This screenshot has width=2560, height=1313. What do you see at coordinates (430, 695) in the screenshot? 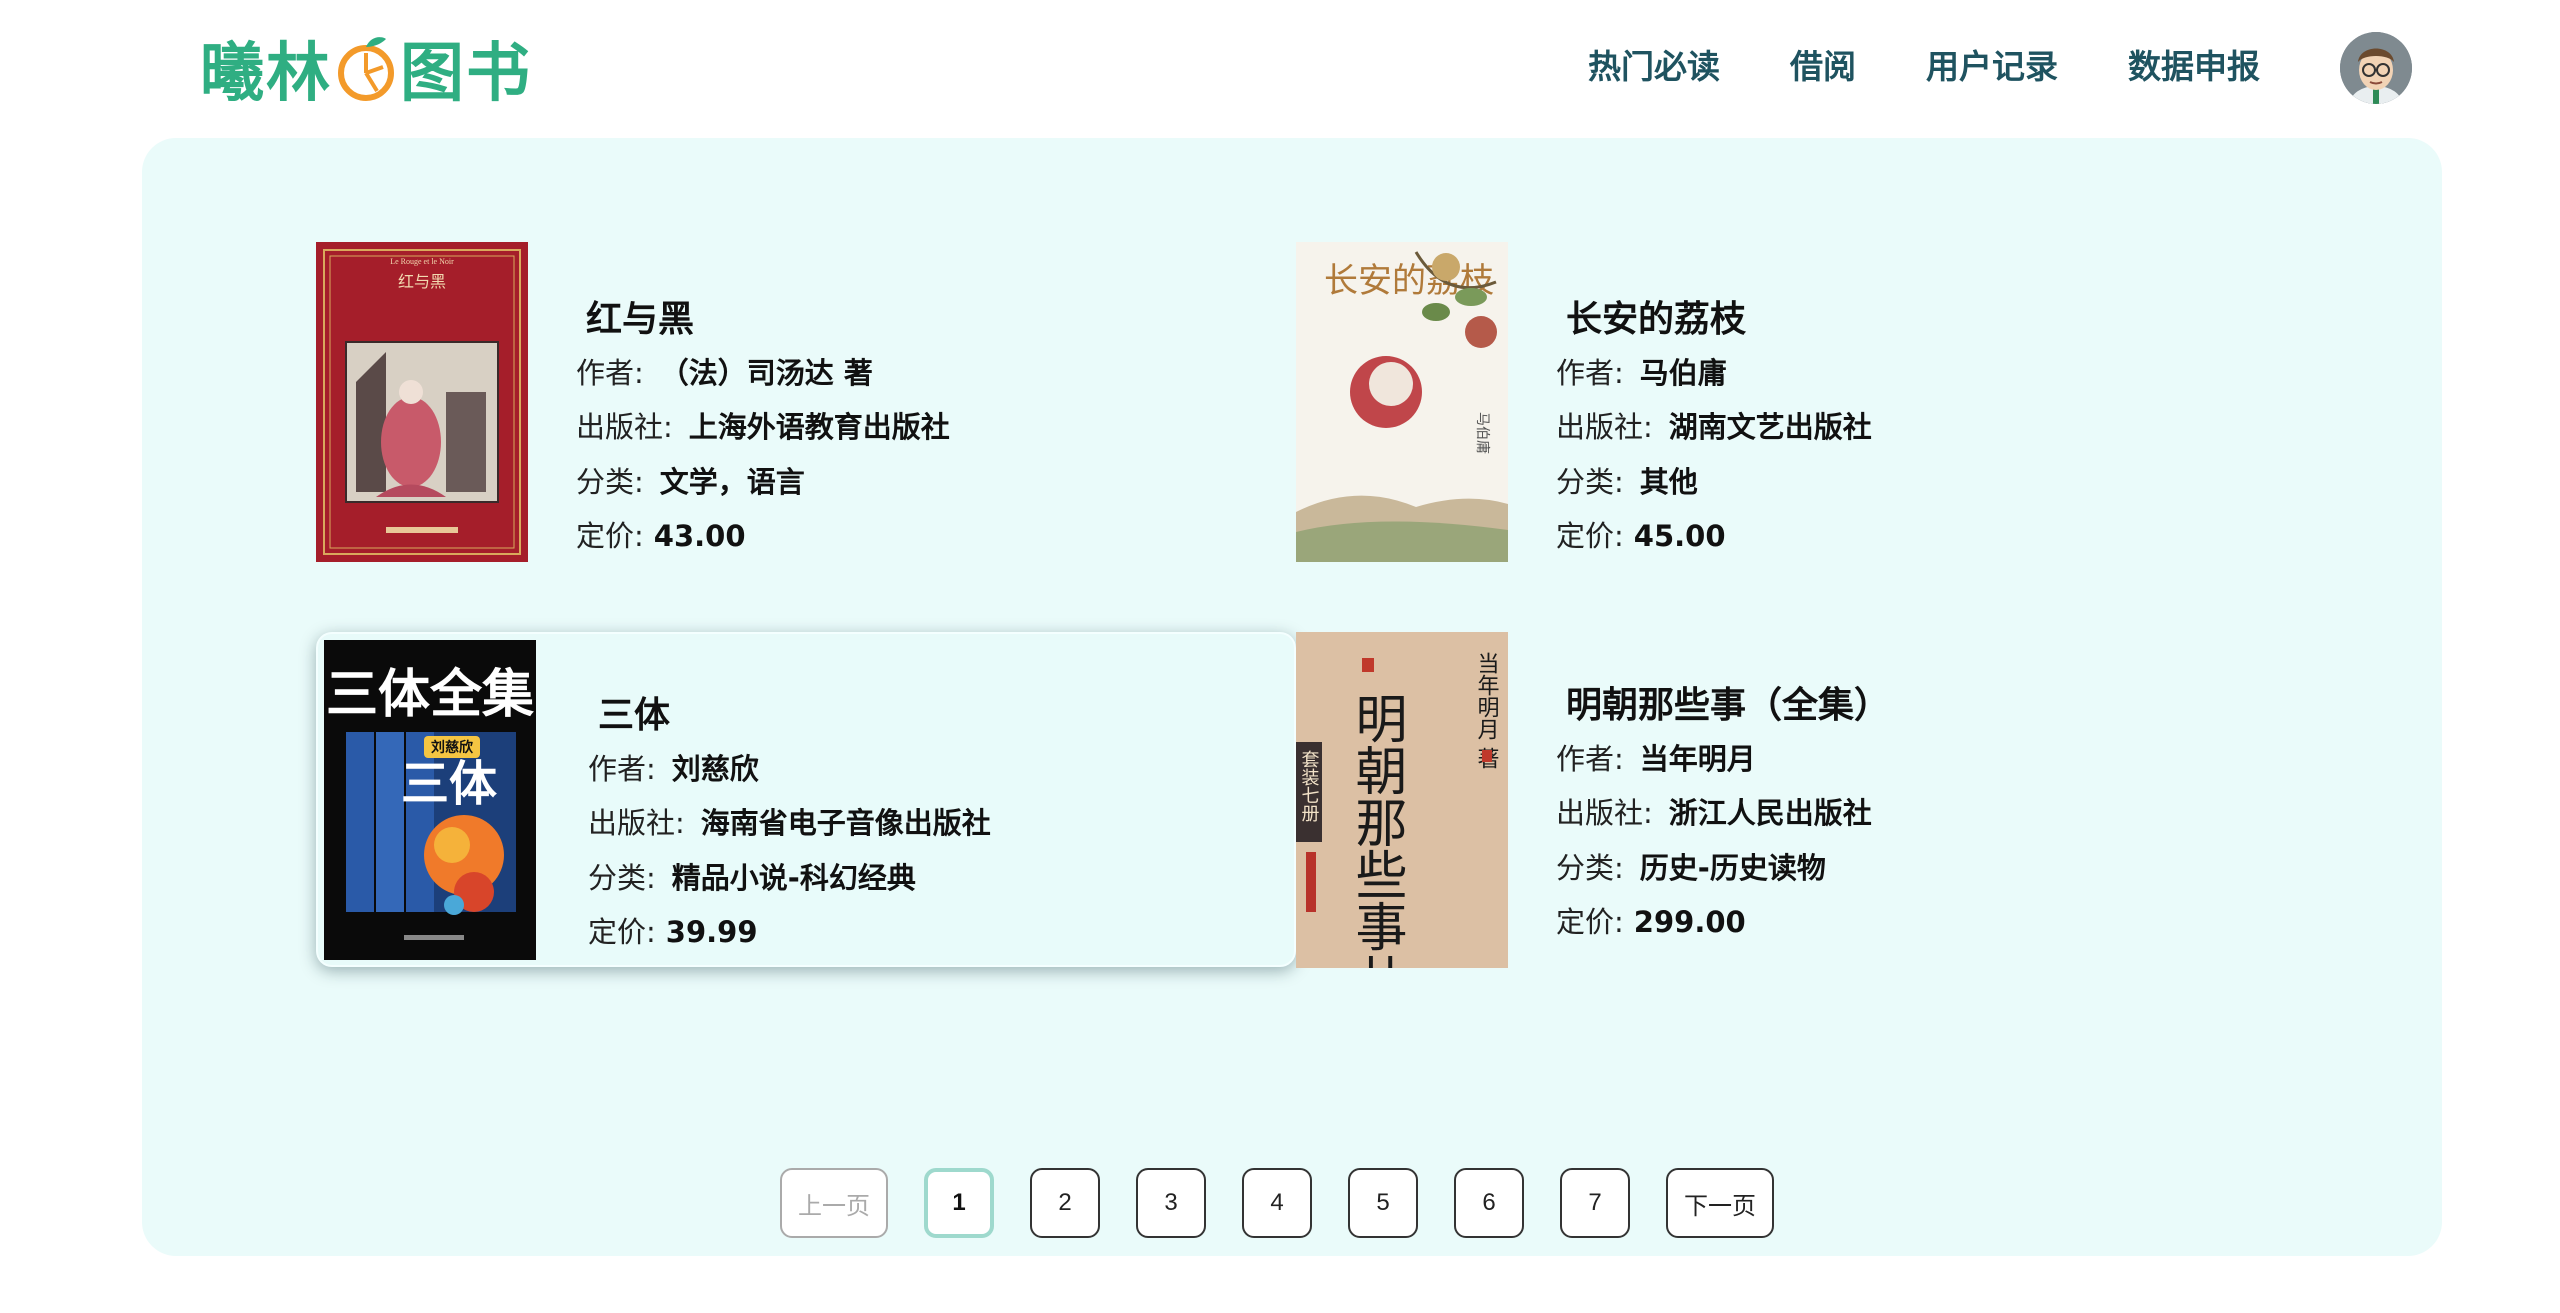
I see `svg-text: 三体全集` at bounding box center [430, 695].